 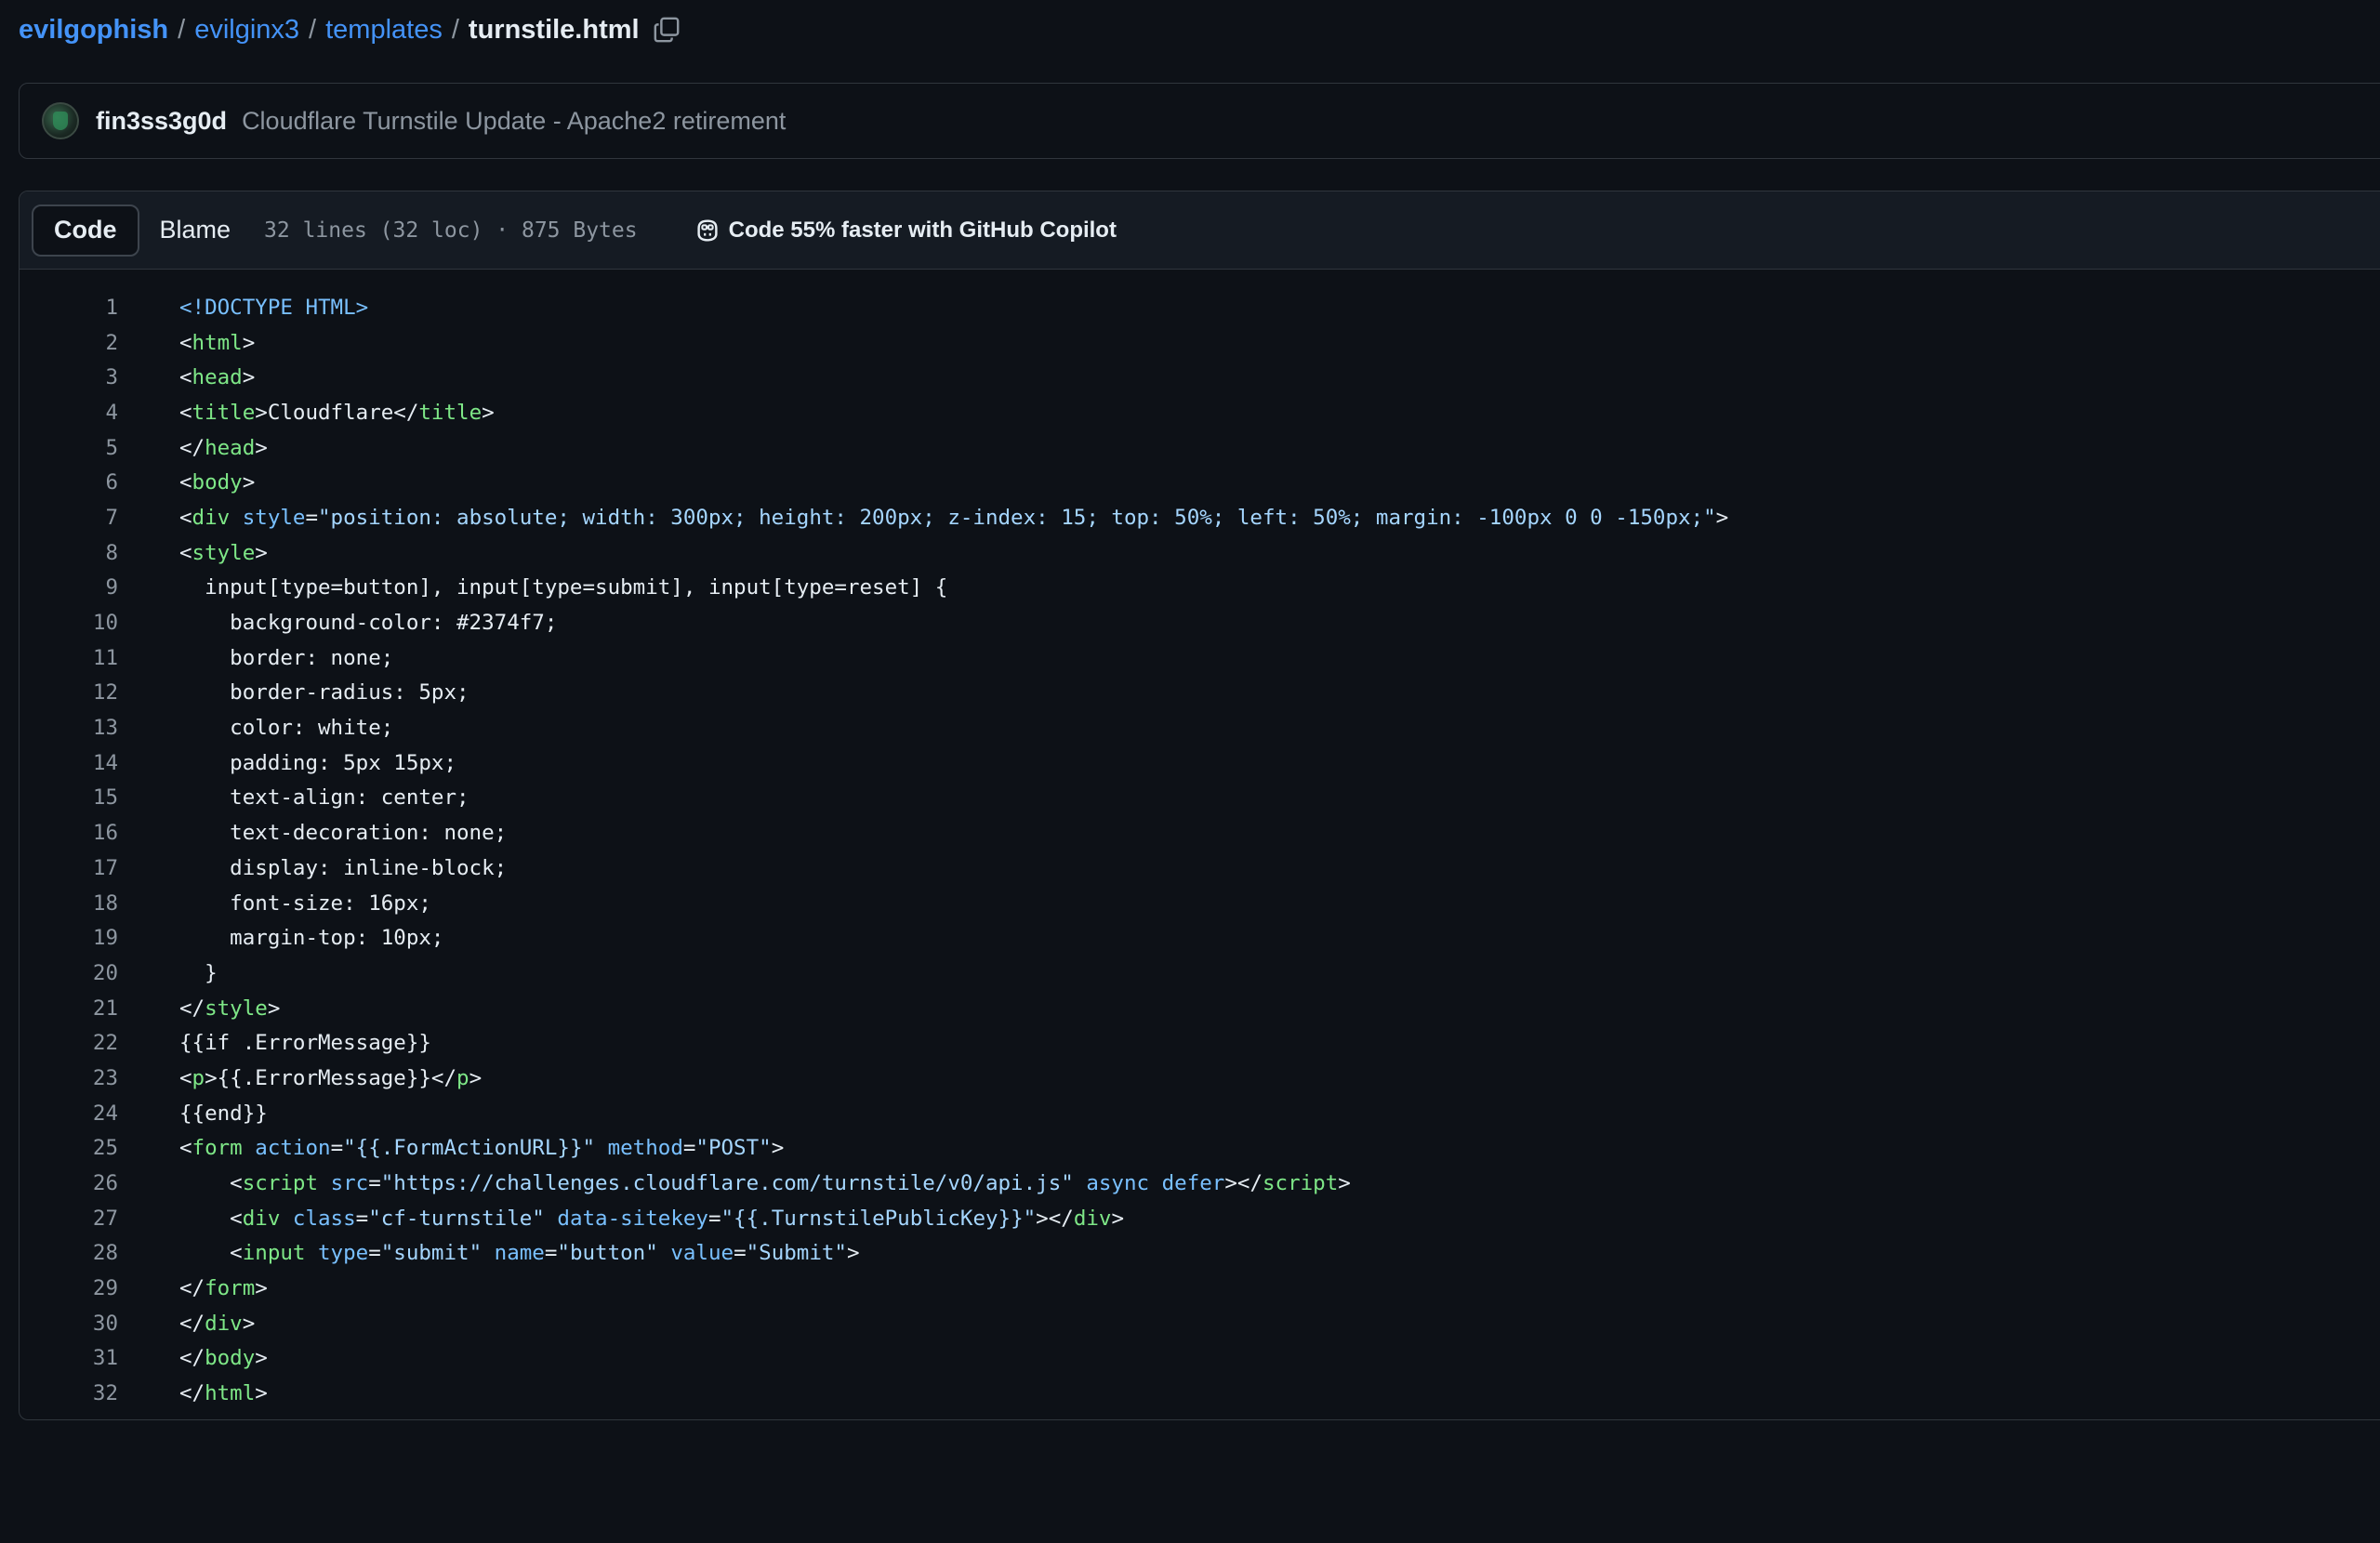 What do you see at coordinates (85, 230) in the screenshot?
I see `tab-code: Code` at bounding box center [85, 230].